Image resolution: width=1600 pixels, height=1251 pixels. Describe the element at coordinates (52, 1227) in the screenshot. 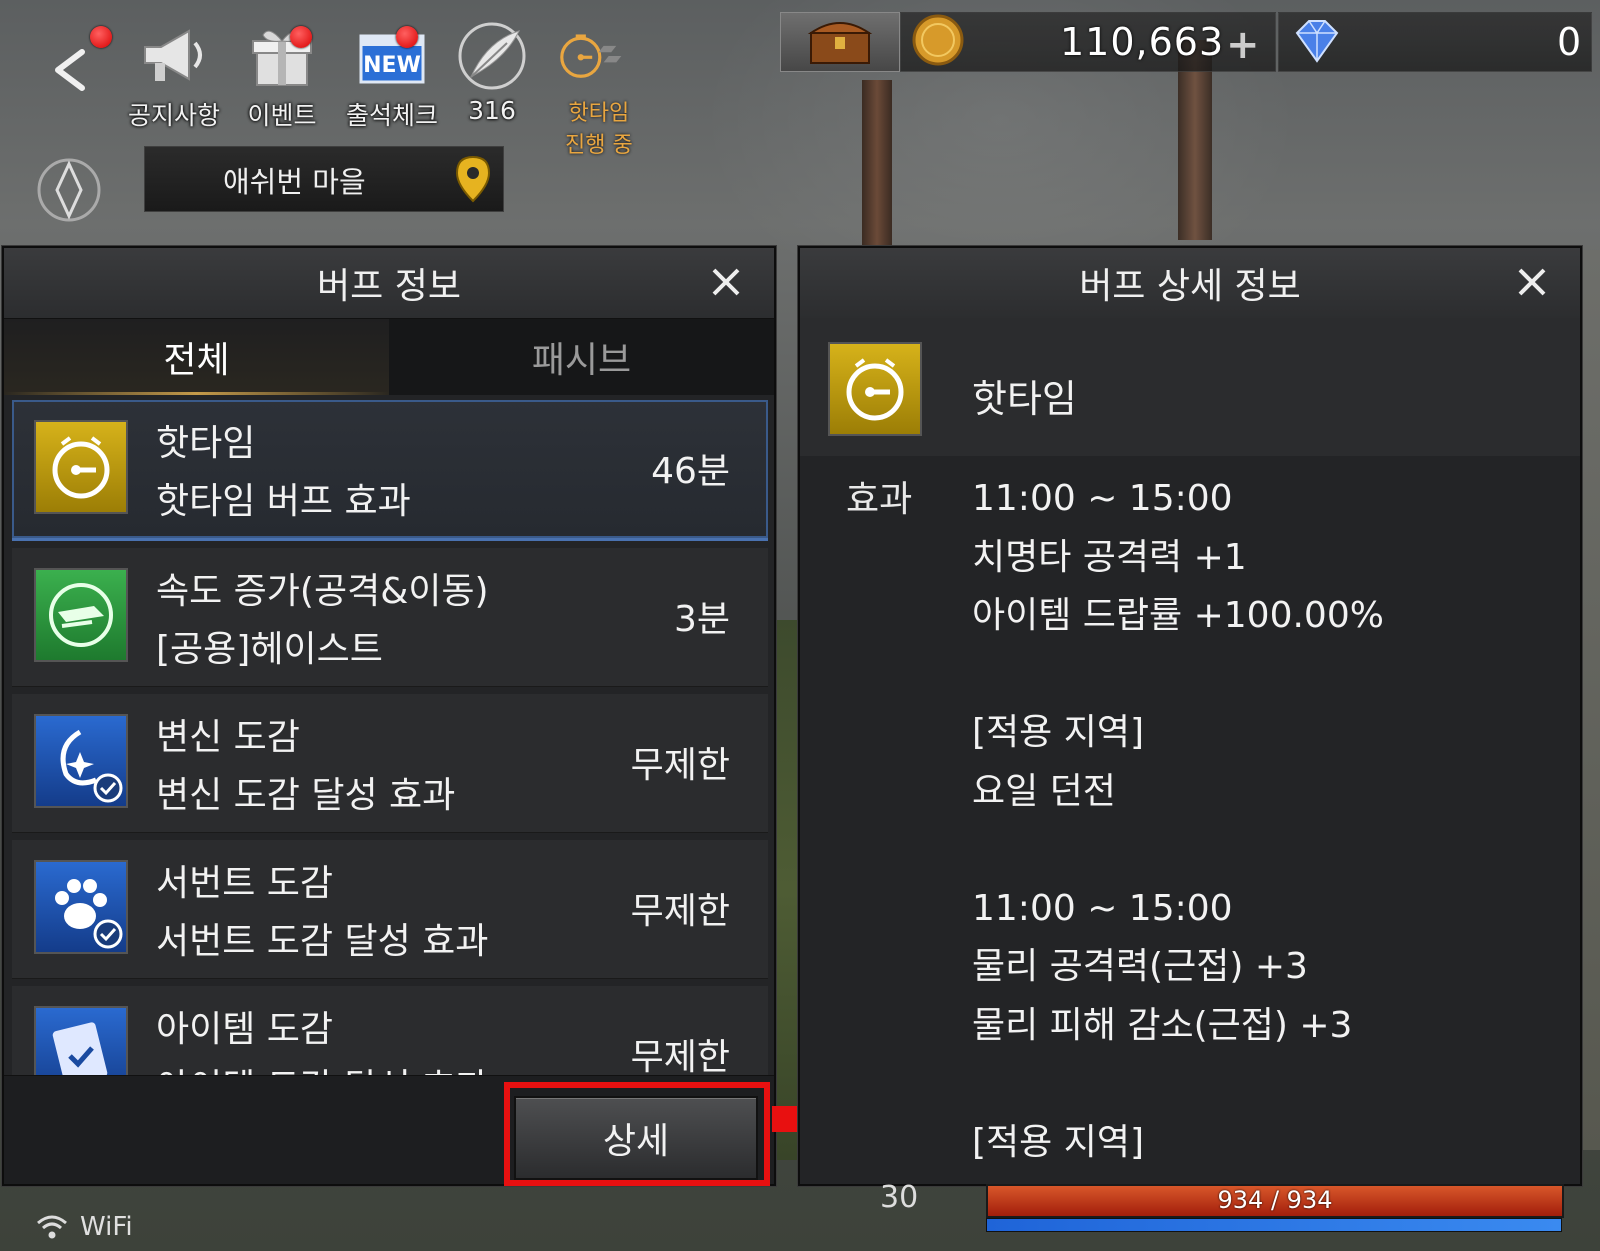

I see `wifi-icon` at that location.